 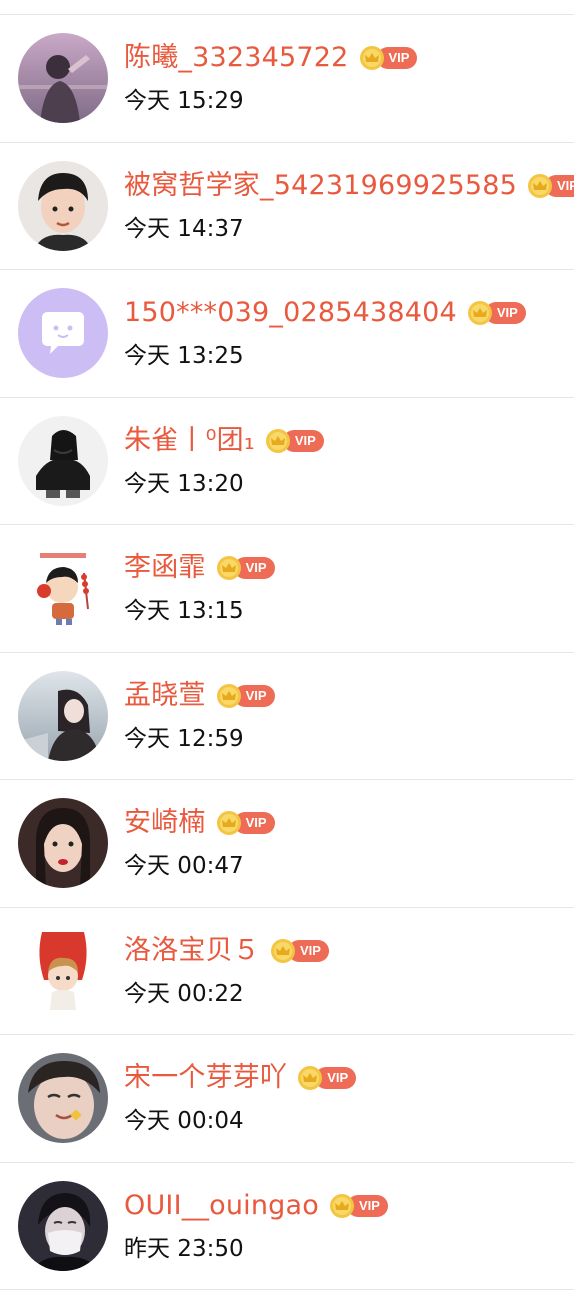 I want to click on visitor-name: 孟晓萱, so click(x=165, y=696).